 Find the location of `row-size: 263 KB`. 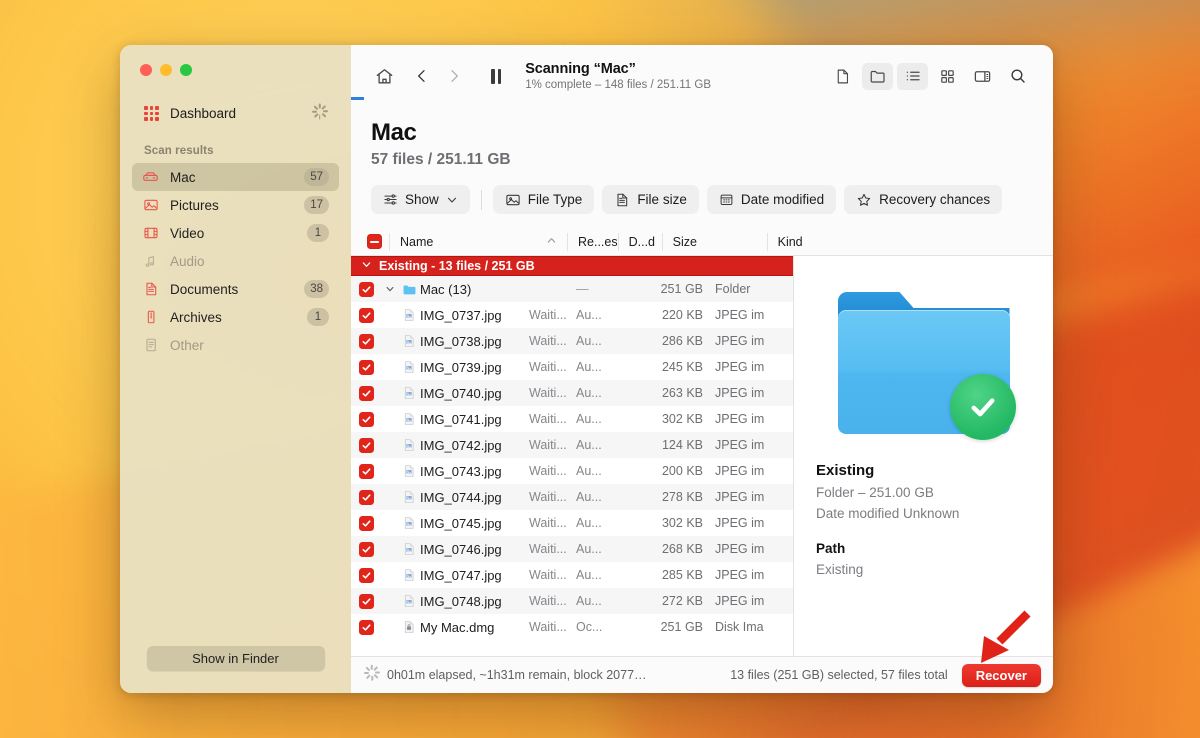

row-size: 263 KB is located at coordinates (682, 393).